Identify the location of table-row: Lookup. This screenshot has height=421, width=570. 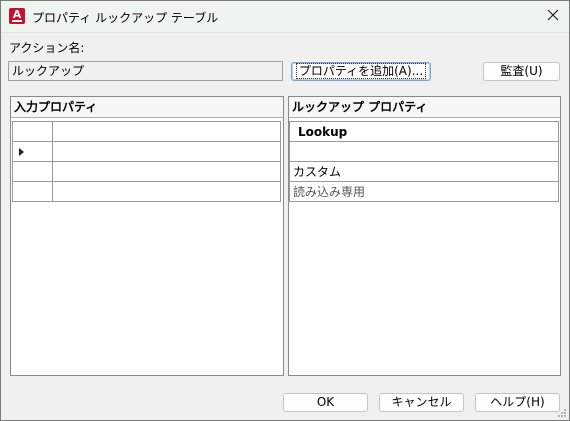
(424, 131).